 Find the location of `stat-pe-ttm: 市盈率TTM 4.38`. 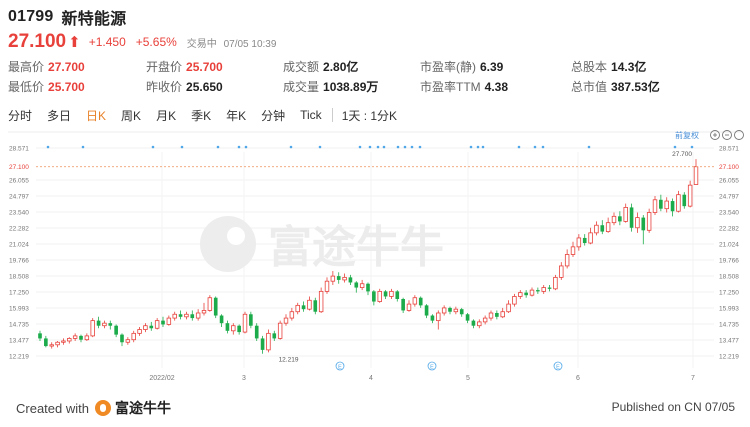

stat-pe-ttm: 市盈率TTM 4.38 is located at coordinates (464, 86).